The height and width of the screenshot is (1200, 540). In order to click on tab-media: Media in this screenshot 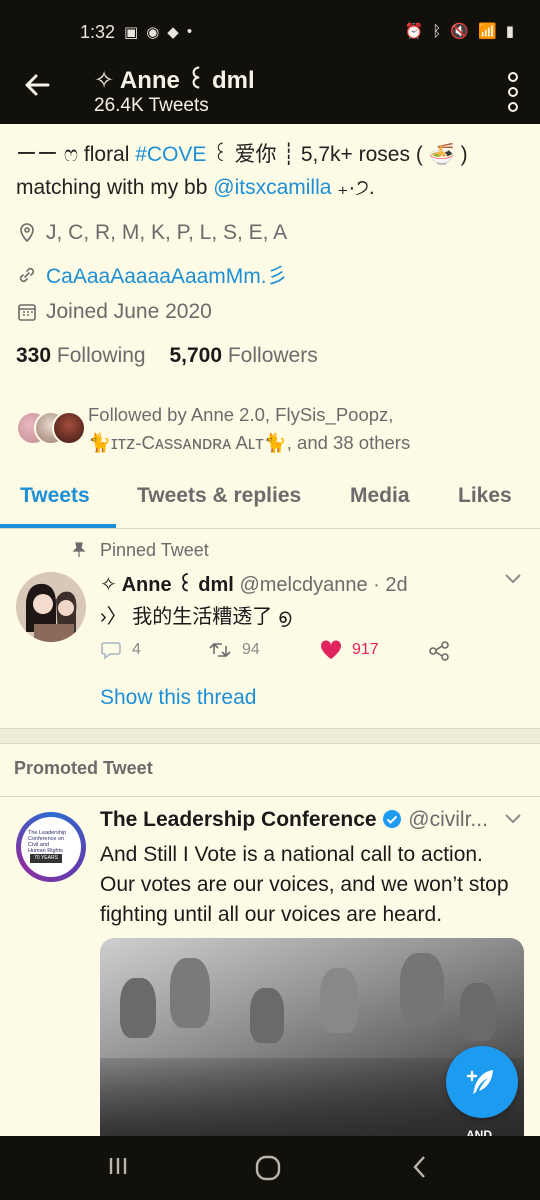, I will do `click(380, 496)`.